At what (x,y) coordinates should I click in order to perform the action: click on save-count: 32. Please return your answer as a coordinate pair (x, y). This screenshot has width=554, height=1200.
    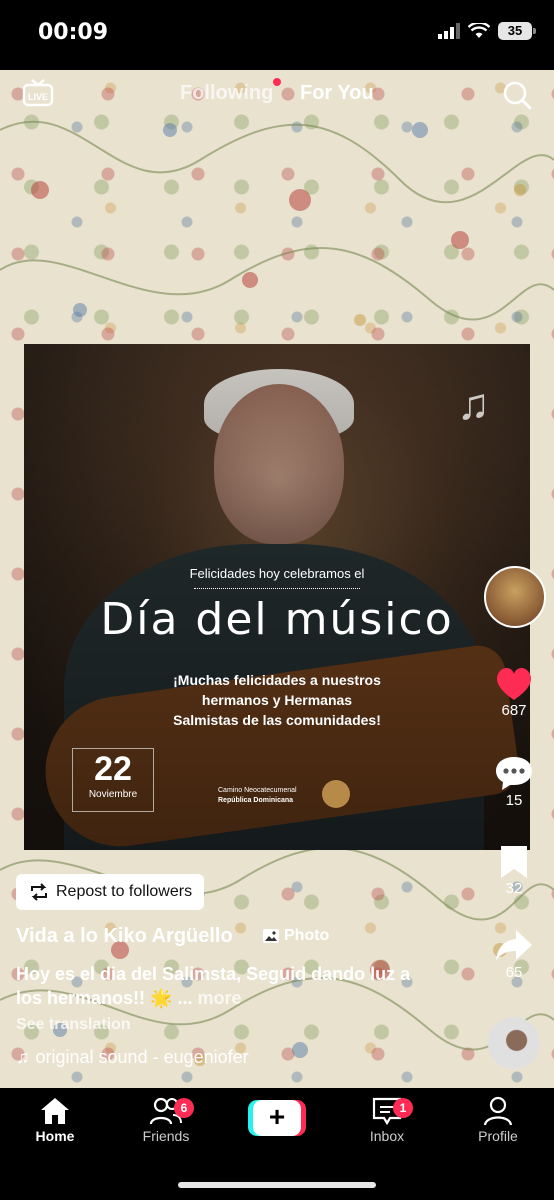
    Looking at the image, I should click on (514, 888).